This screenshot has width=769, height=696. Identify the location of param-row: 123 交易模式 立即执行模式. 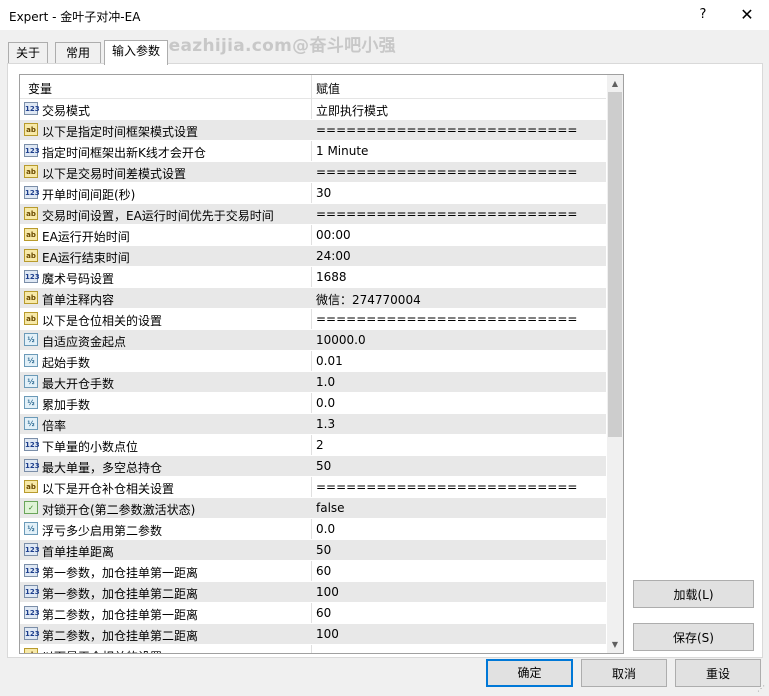
(313, 109).